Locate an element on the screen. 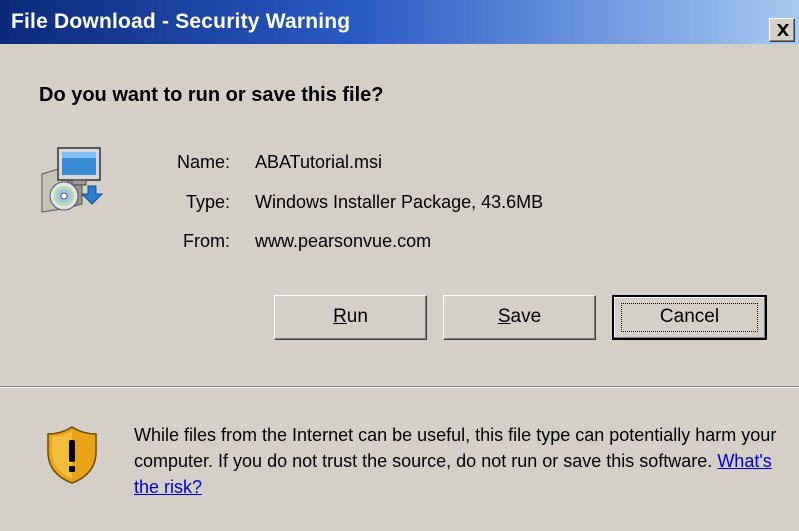  name-label: Name: is located at coordinates (203, 162).